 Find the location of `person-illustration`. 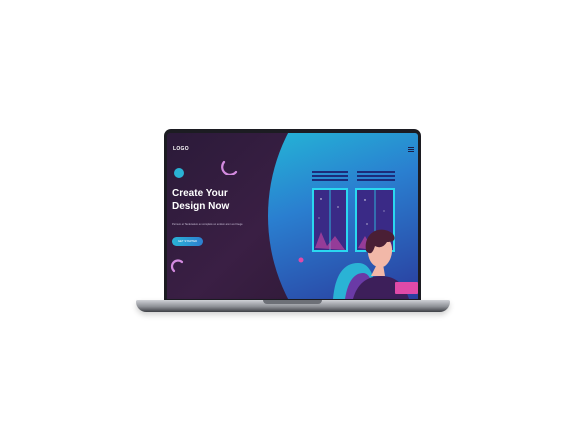

person-illustration is located at coordinates (375, 264).